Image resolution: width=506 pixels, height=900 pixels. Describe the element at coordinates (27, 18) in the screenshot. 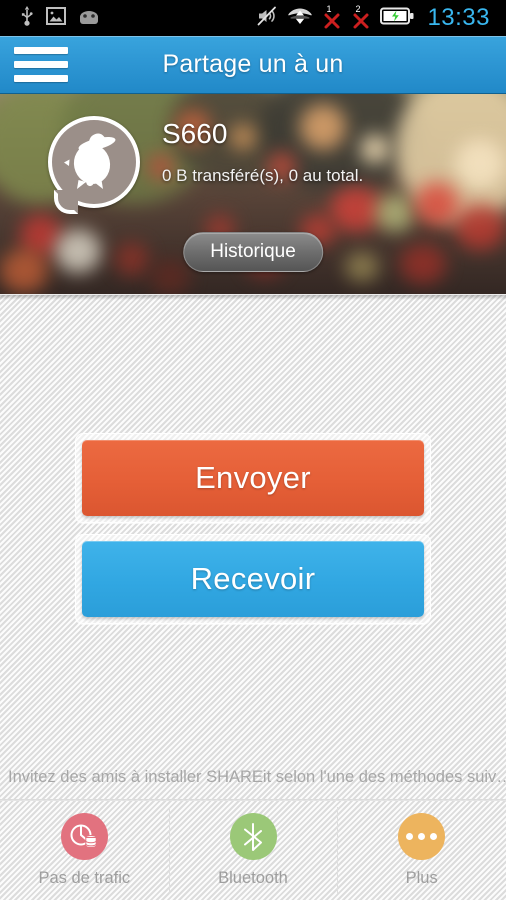

I see `usb-icon` at that location.